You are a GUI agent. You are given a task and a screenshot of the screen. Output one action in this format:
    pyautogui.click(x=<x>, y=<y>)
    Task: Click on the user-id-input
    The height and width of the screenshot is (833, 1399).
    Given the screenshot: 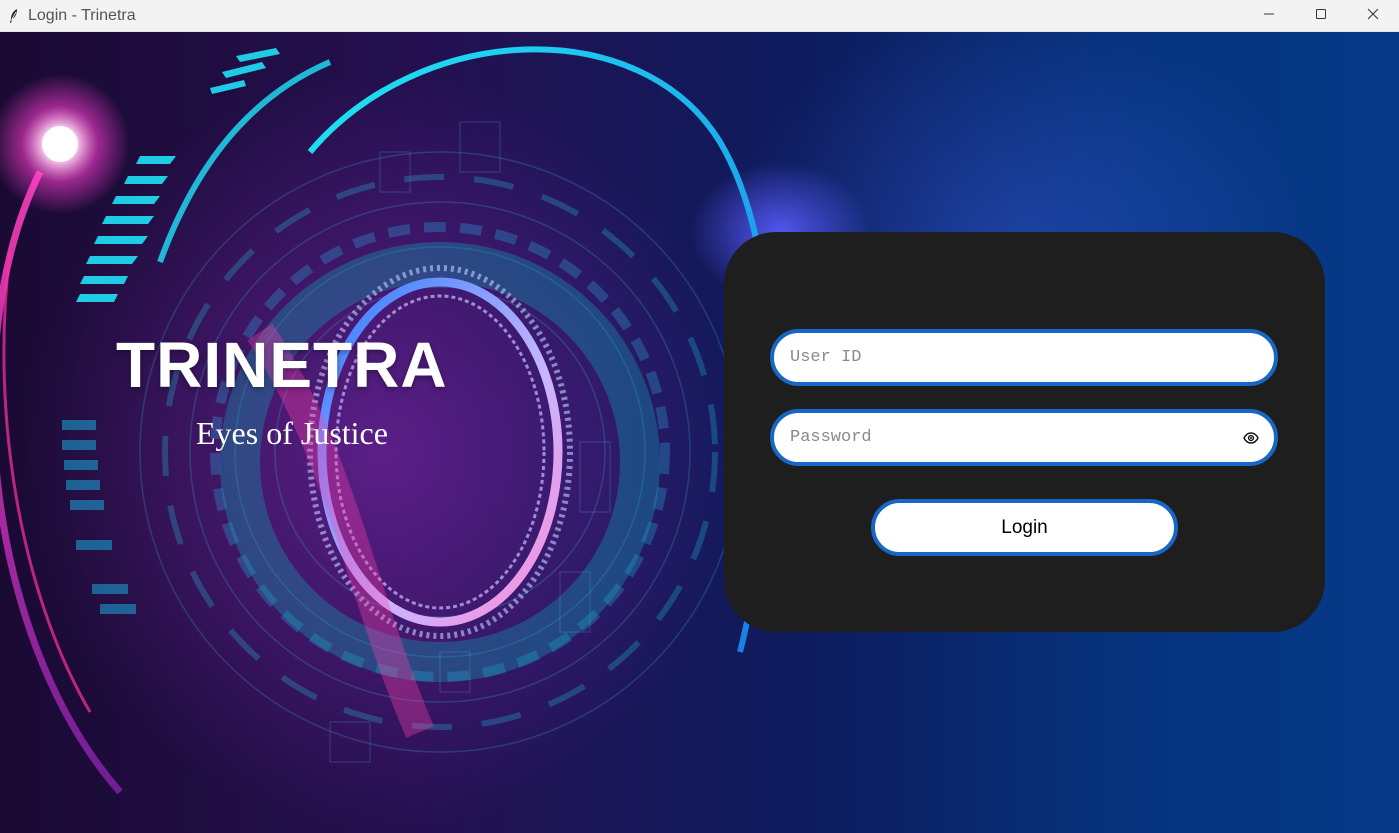 What is the action you would take?
    pyautogui.click(x=1024, y=357)
    